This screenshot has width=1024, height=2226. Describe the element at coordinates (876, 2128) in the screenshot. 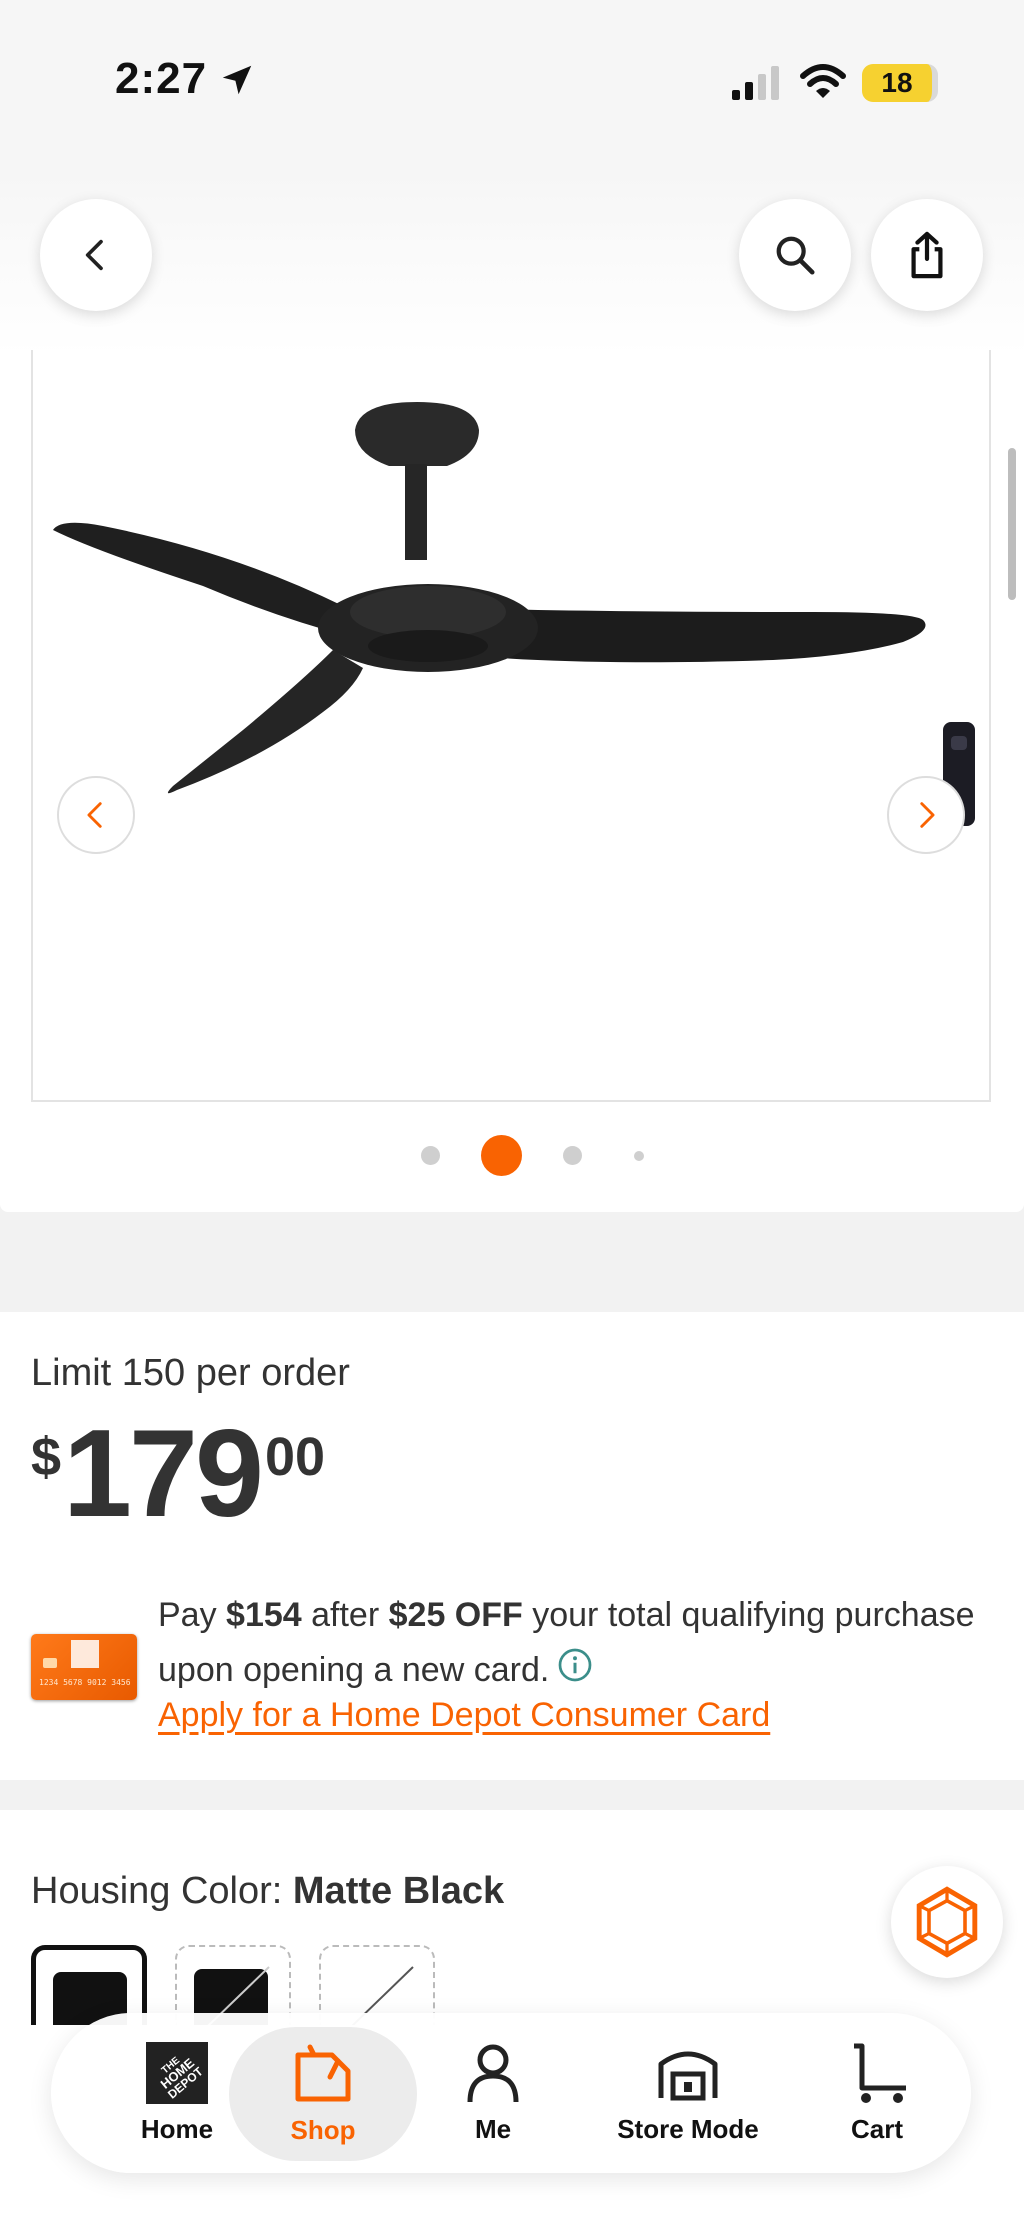

I see `tab-cart-label: Cart` at that location.